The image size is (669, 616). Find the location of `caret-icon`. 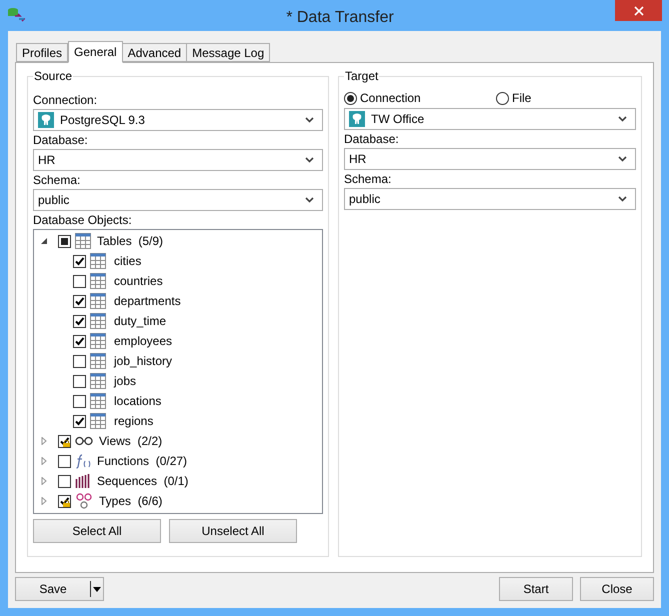

caret-icon is located at coordinates (97, 589).